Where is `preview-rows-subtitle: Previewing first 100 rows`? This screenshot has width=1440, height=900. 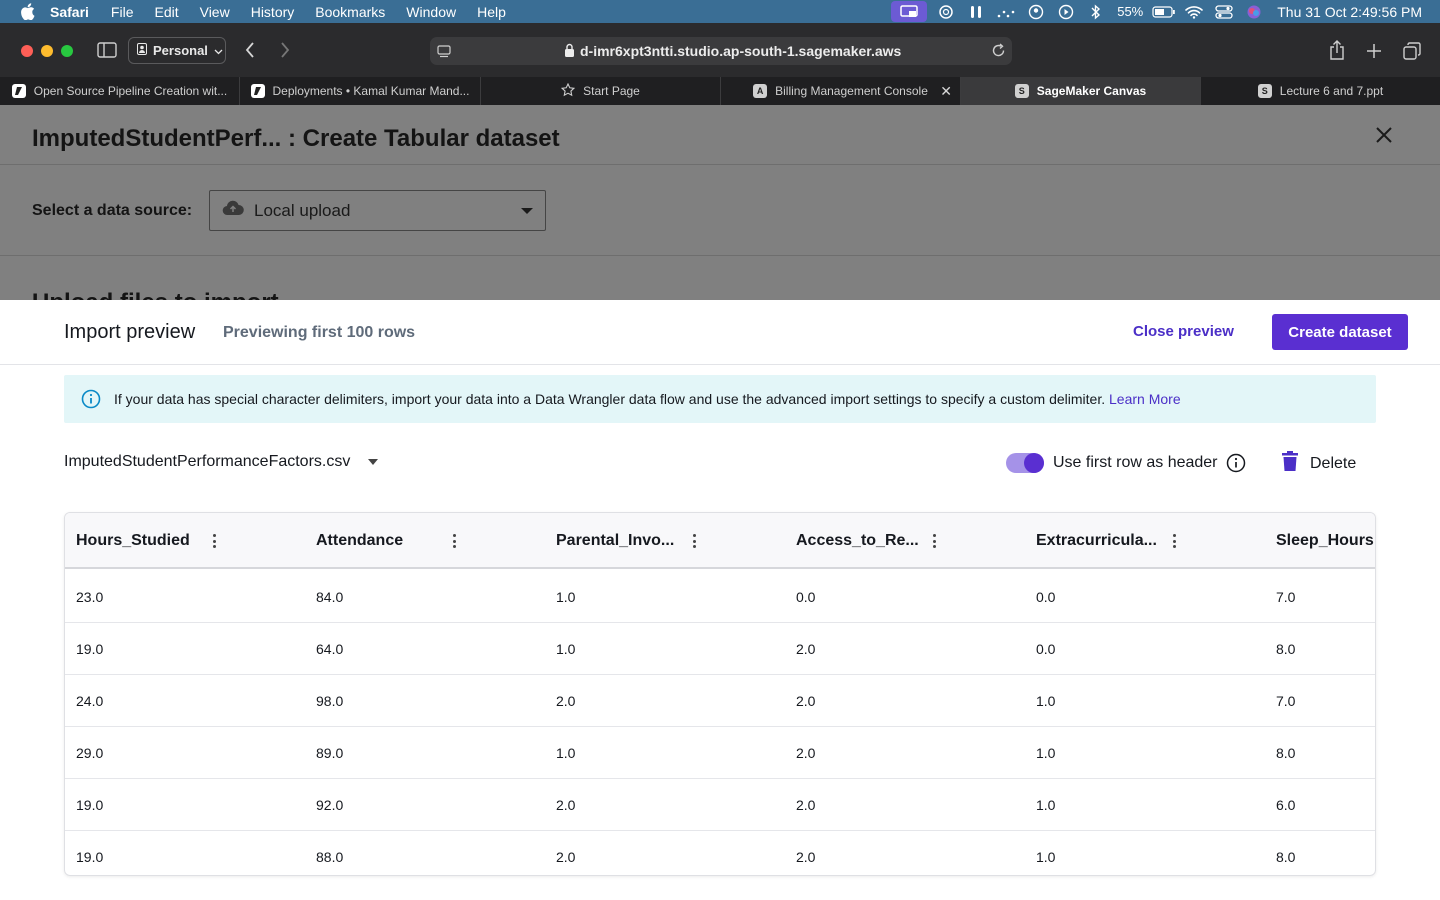 preview-rows-subtitle: Previewing first 100 rows is located at coordinates (319, 332).